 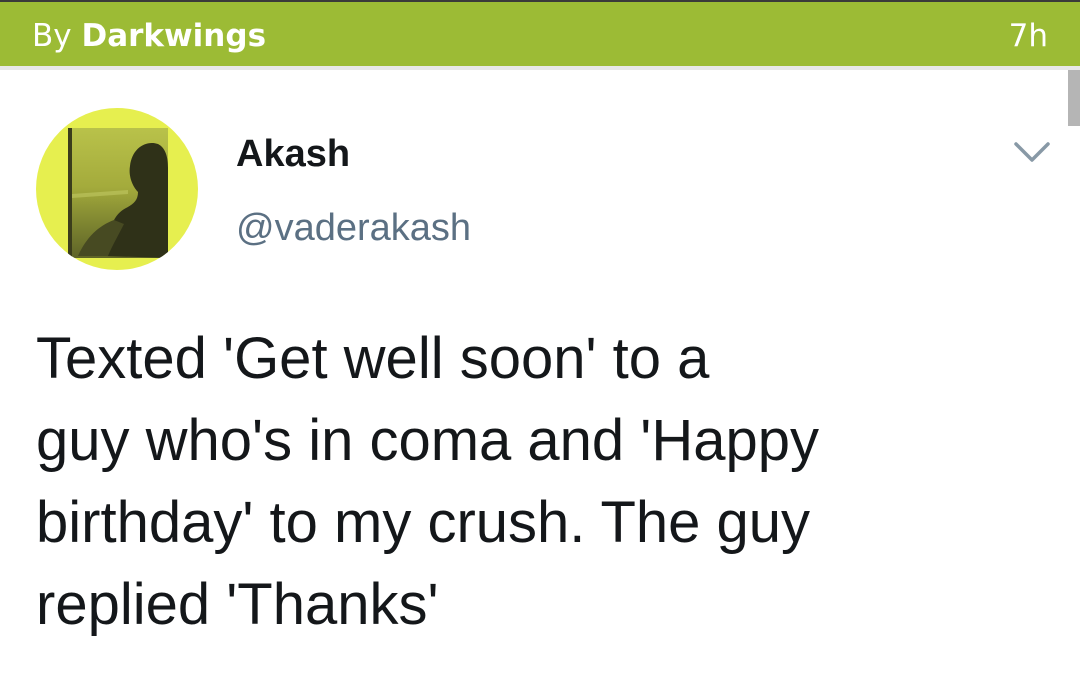 I want to click on user-handle: @vaderakash, so click(x=353, y=228).